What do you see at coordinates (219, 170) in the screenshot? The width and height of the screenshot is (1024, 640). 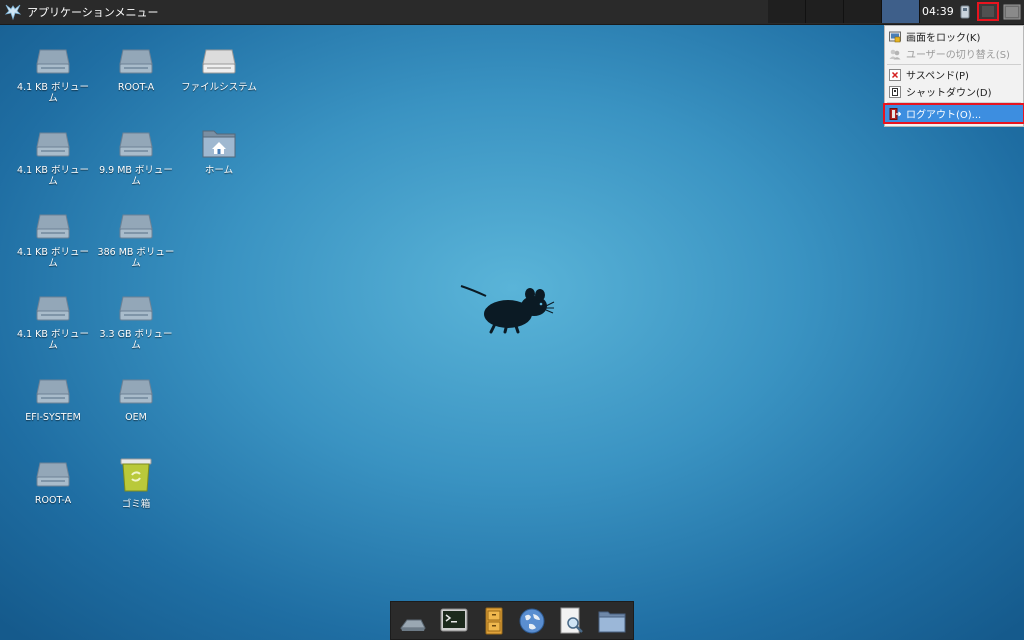 I see `desktop-icon-label: ホーム` at bounding box center [219, 170].